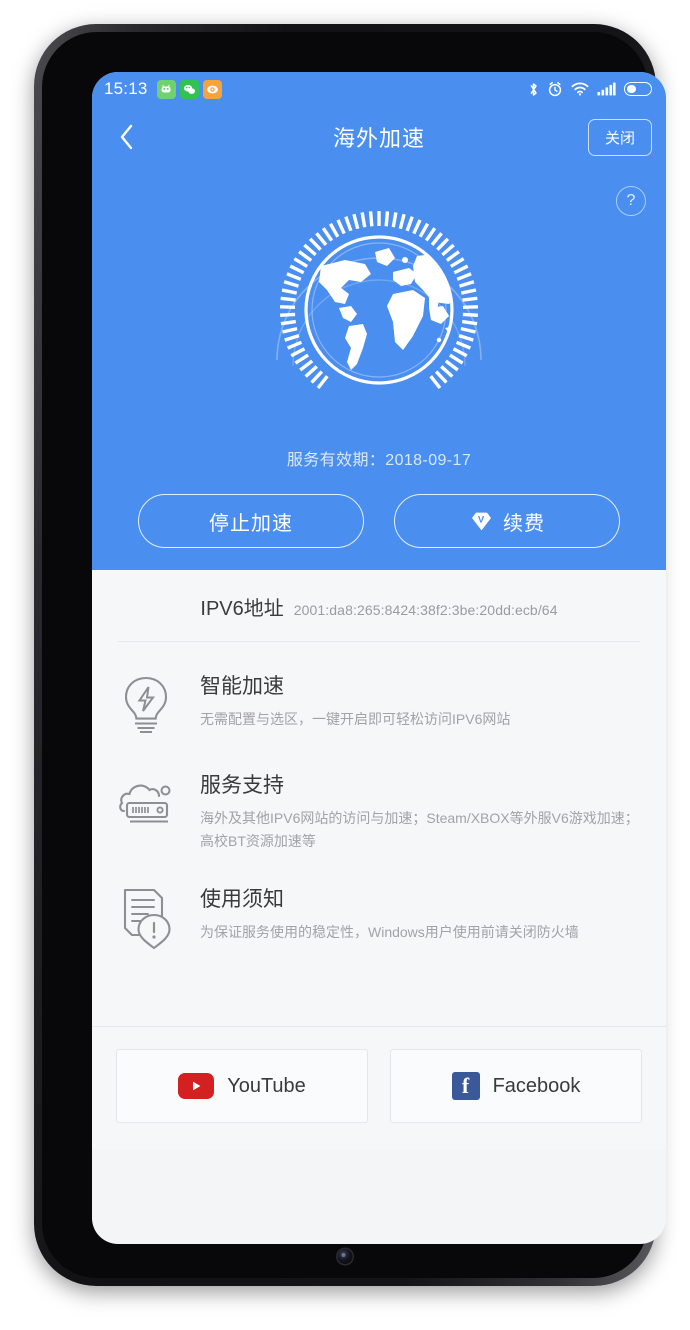  What do you see at coordinates (536, 1085) in the screenshot?
I see `facebook-label: Facebook` at bounding box center [536, 1085].